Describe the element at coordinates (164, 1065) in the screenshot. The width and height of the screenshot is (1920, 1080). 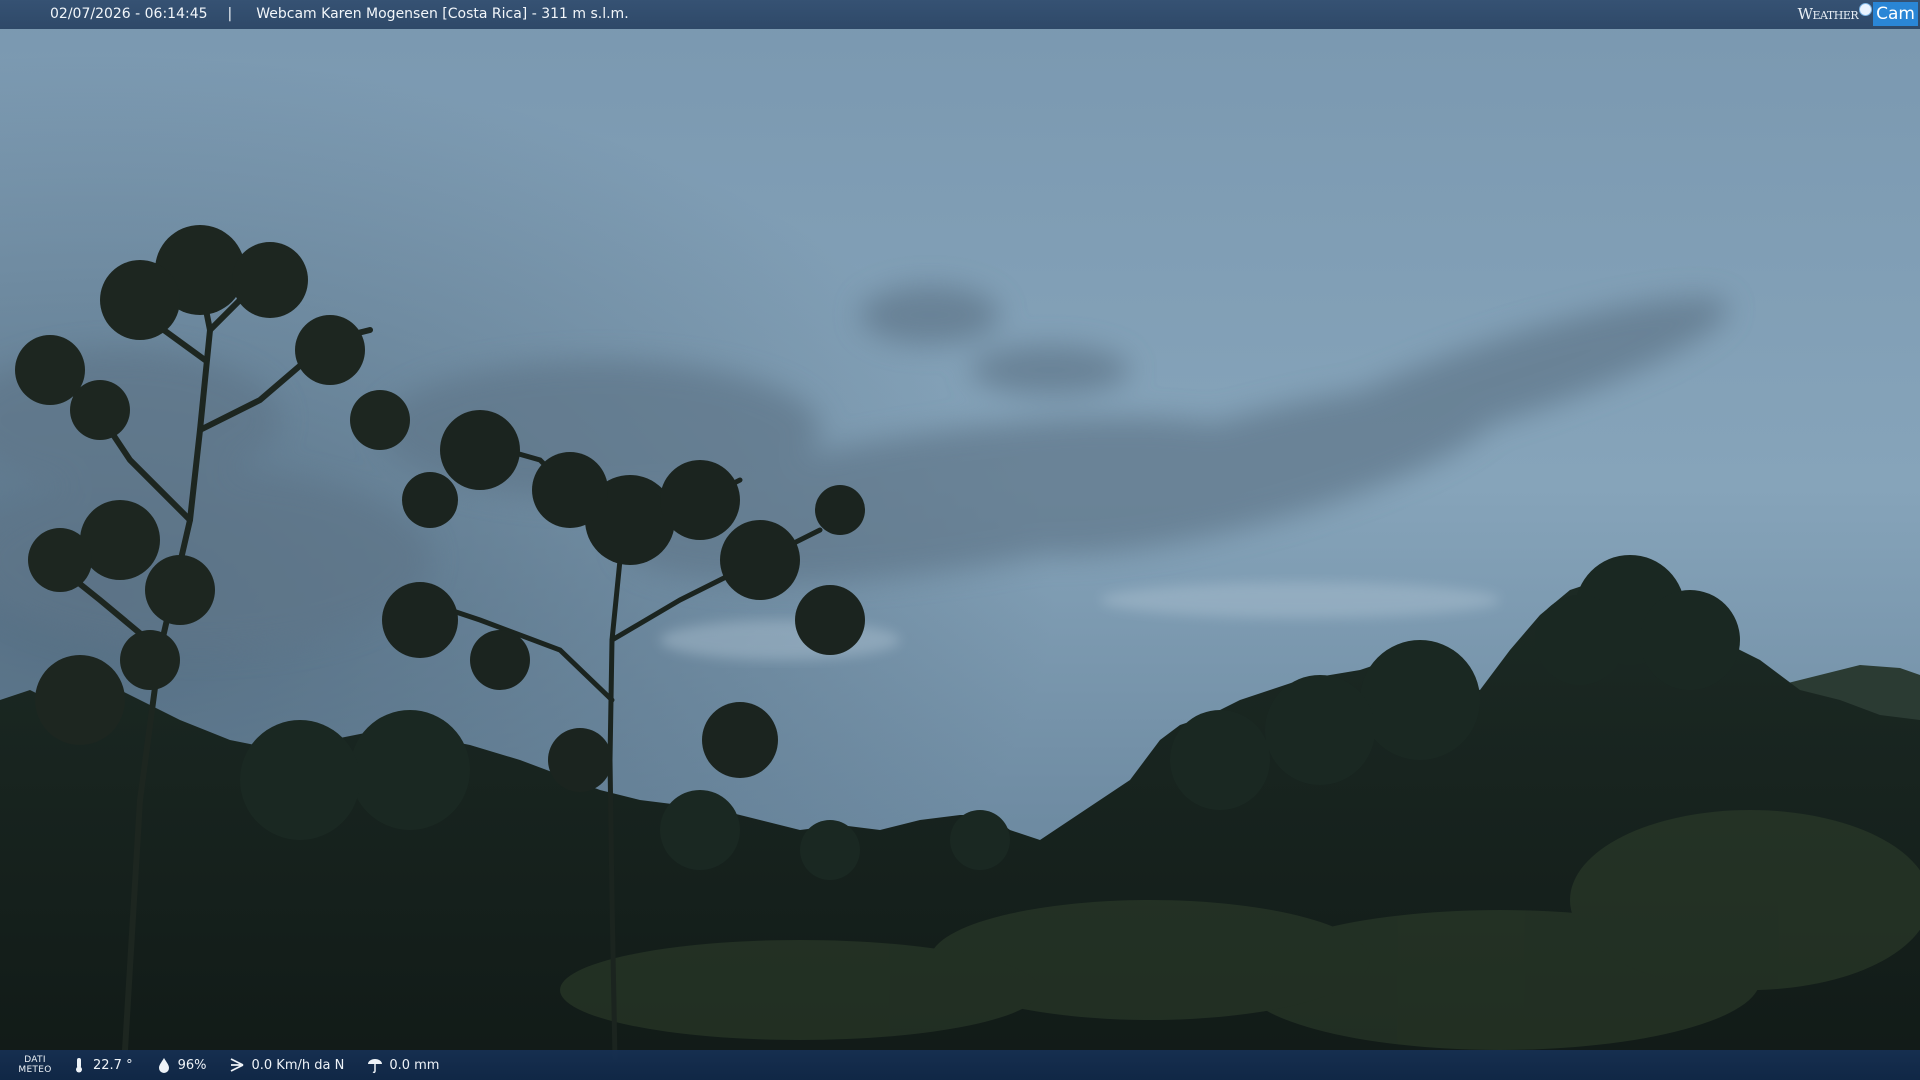
I see `humidity-icon` at that location.